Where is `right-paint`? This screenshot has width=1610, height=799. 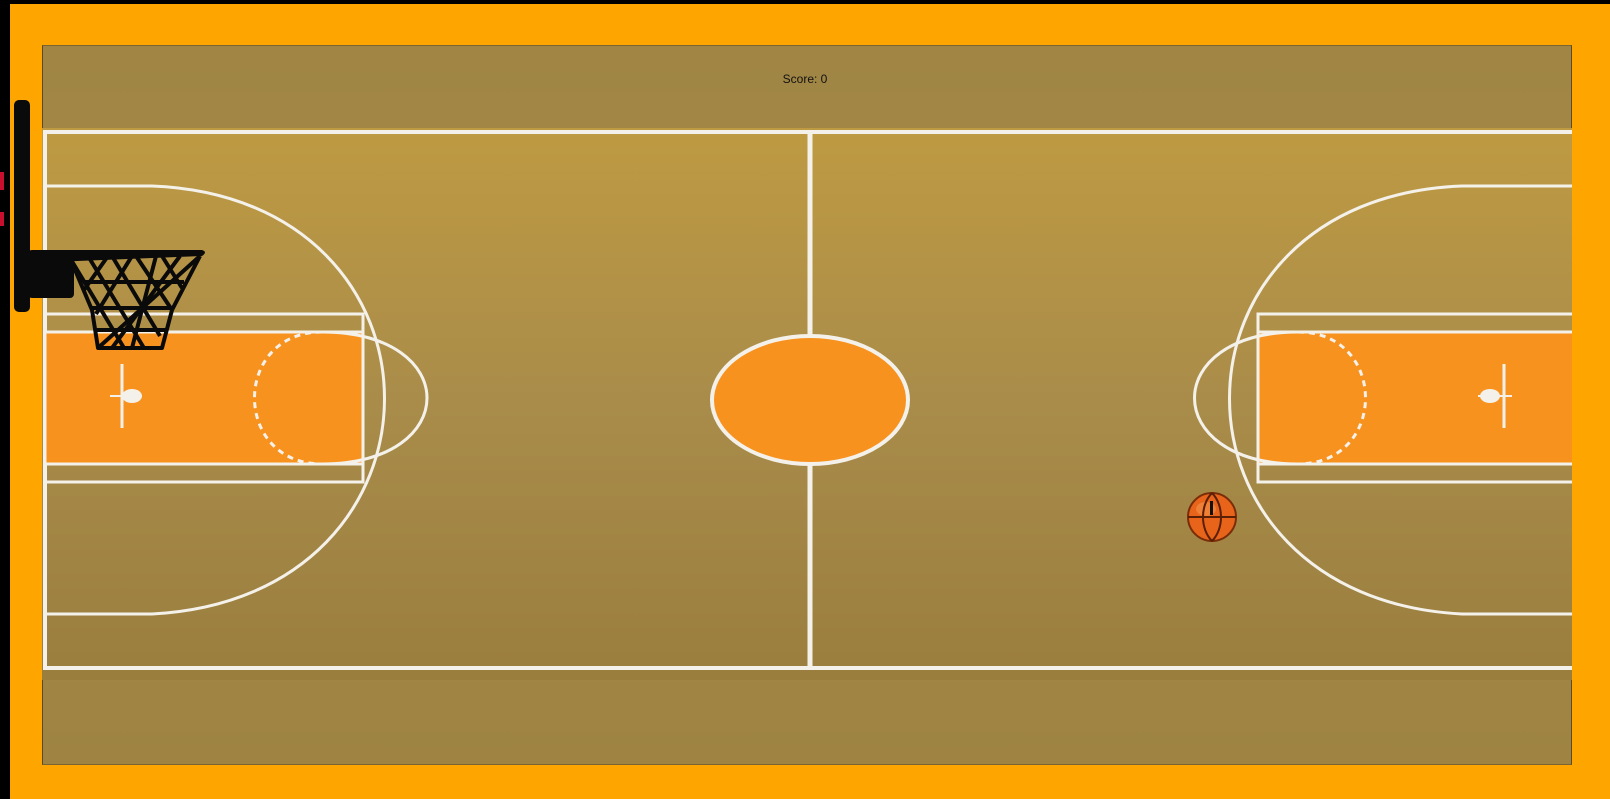 right-paint is located at coordinates (1414, 398).